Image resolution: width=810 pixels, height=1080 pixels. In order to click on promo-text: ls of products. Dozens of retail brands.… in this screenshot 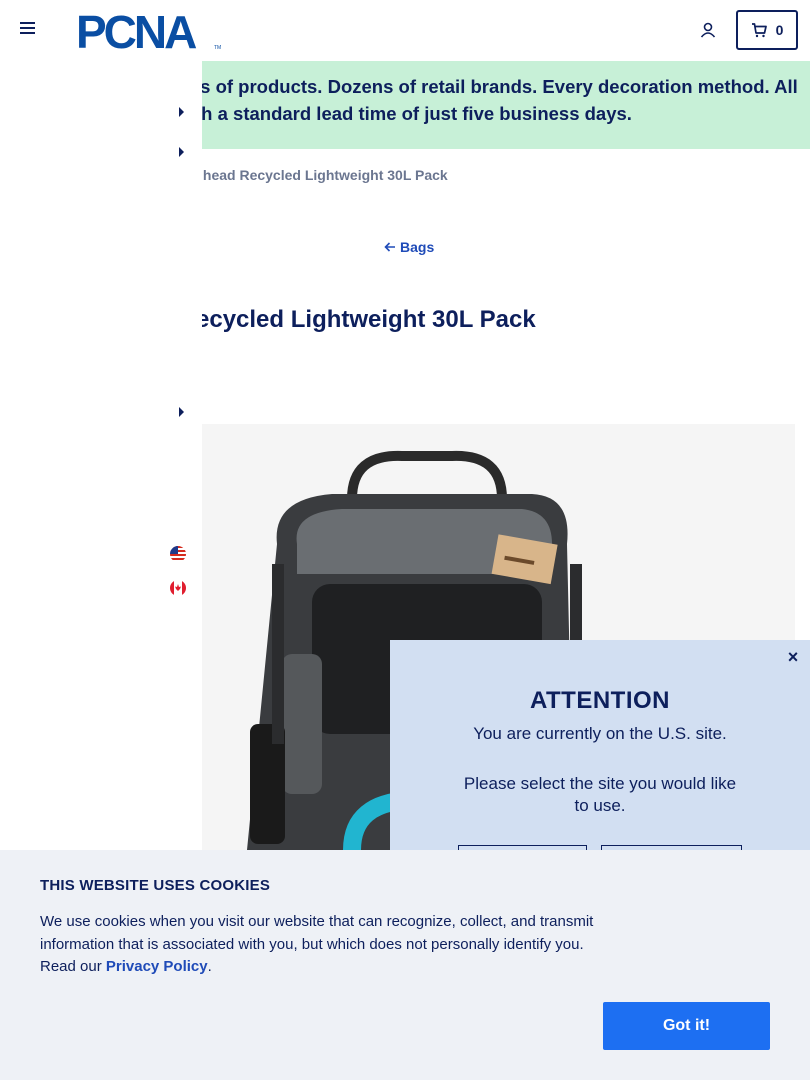, I will do `click(500, 100)`.